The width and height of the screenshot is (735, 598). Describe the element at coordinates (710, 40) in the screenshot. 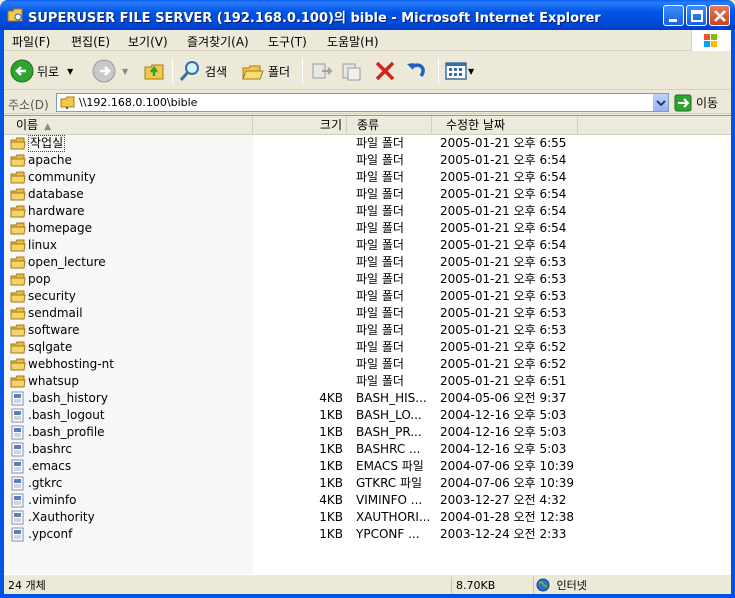

I see `windows-flag-icon` at that location.